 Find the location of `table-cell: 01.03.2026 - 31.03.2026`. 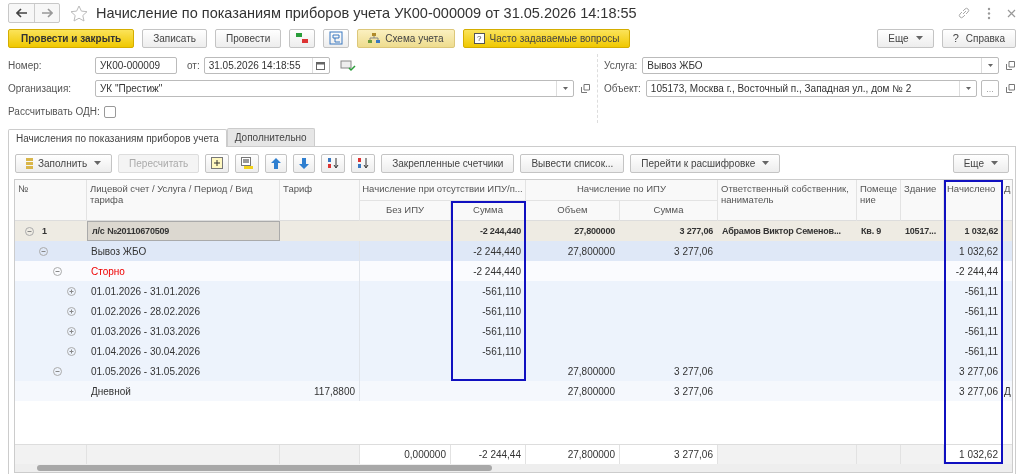

table-cell: 01.03.2026 - 31.03.2026 is located at coordinates (145, 331).